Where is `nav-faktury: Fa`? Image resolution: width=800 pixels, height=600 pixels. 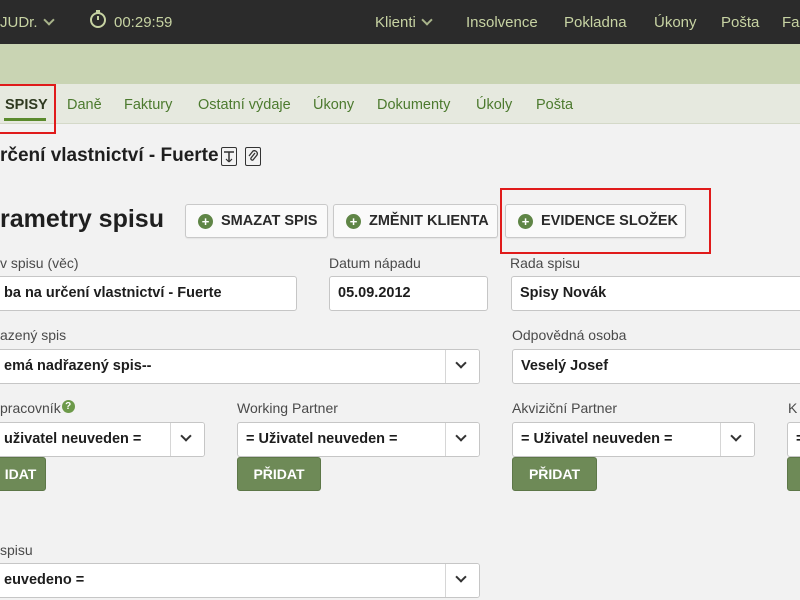
nav-faktury: Fa is located at coordinates (791, 22).